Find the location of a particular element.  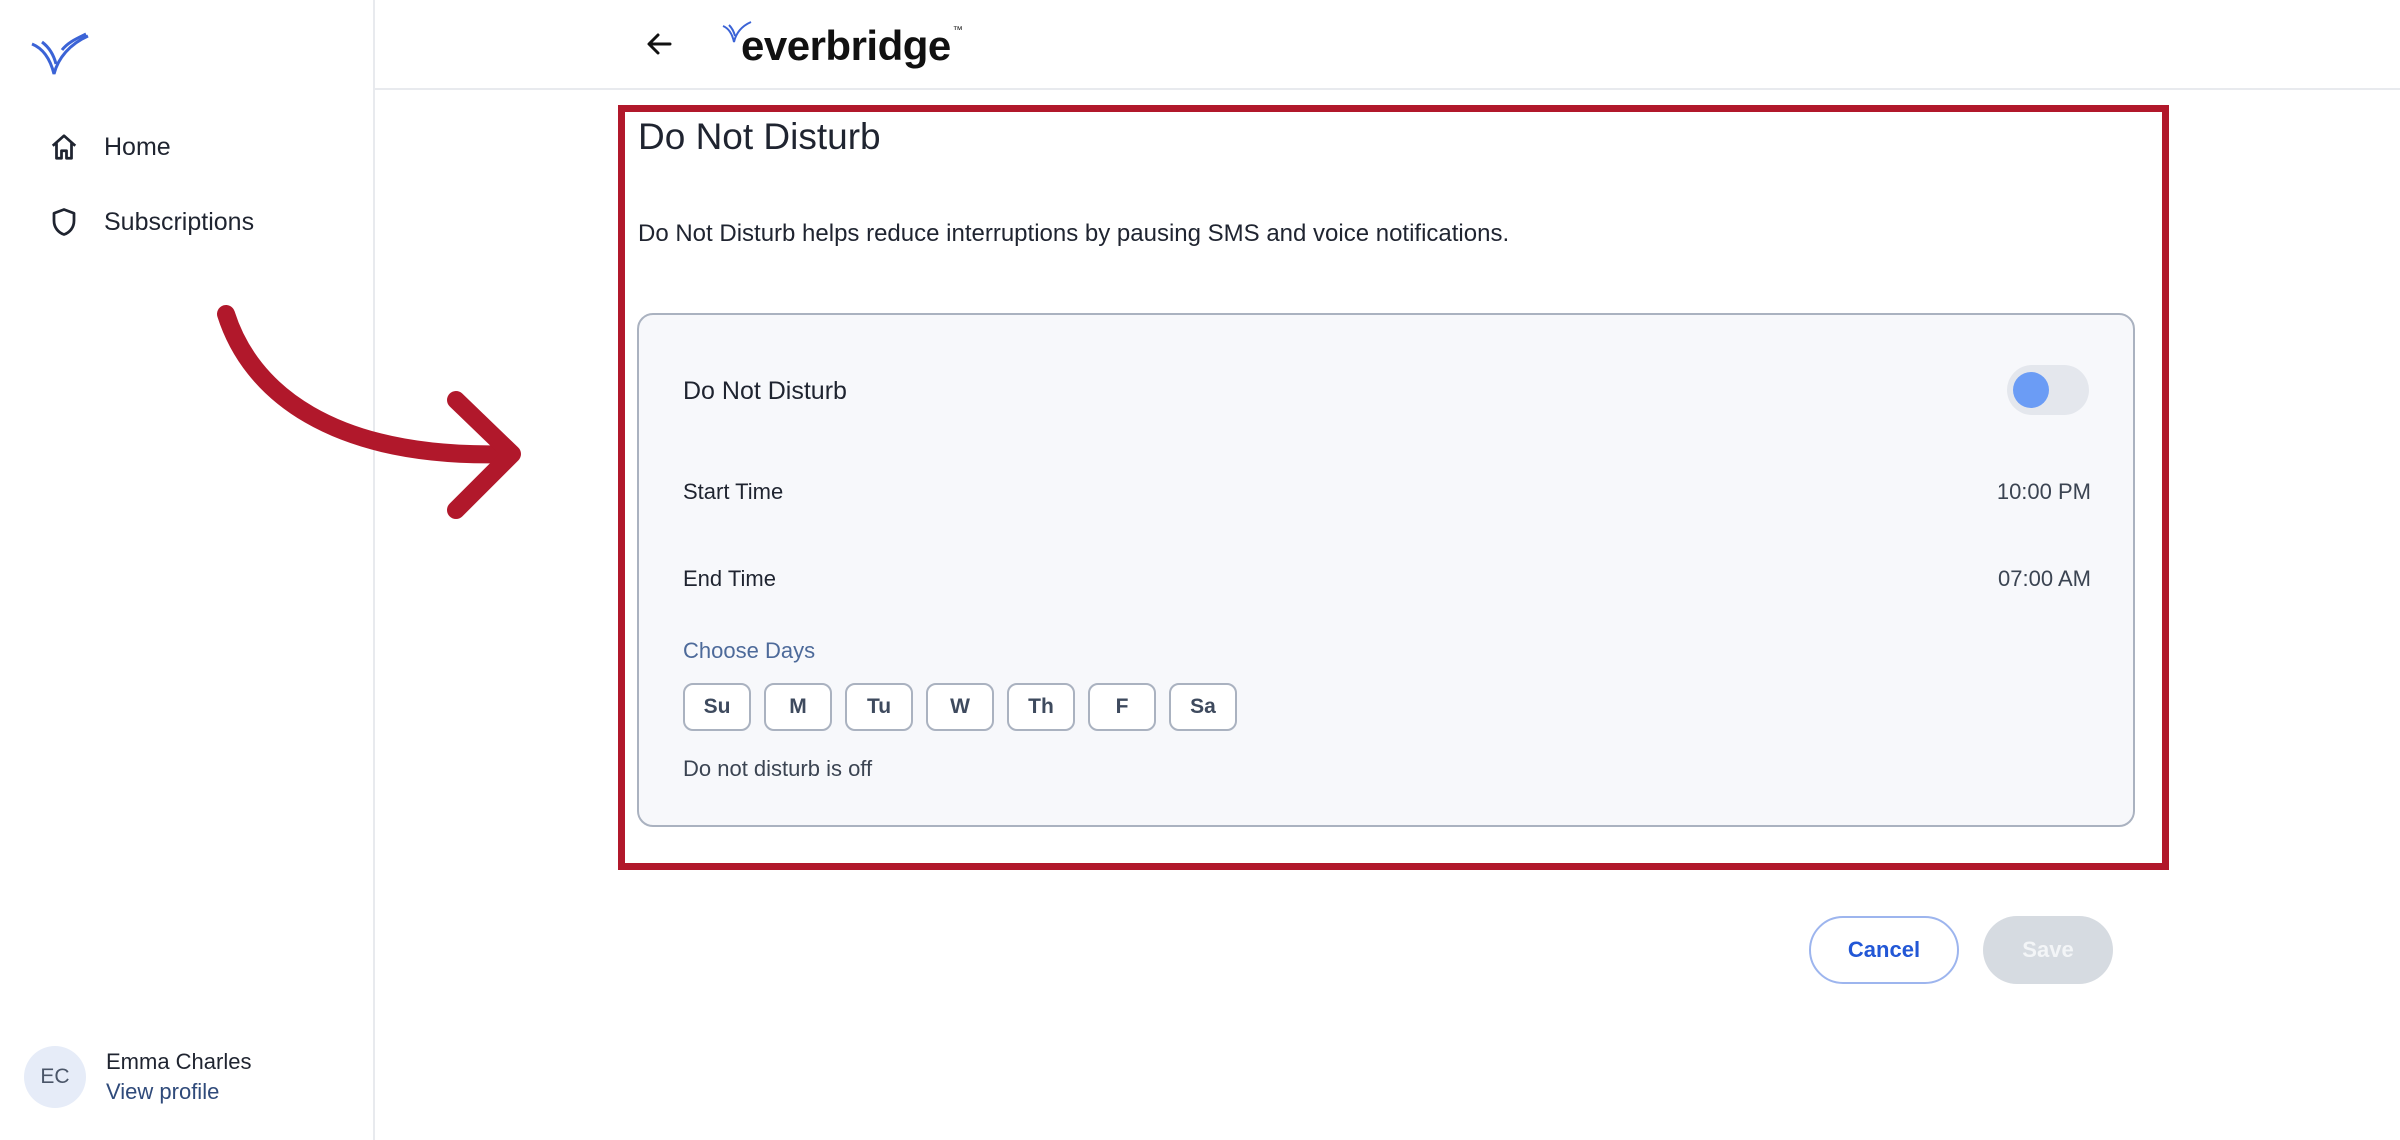

everbridge-logo: everbridge ™ is located at coordinates (840, 42).